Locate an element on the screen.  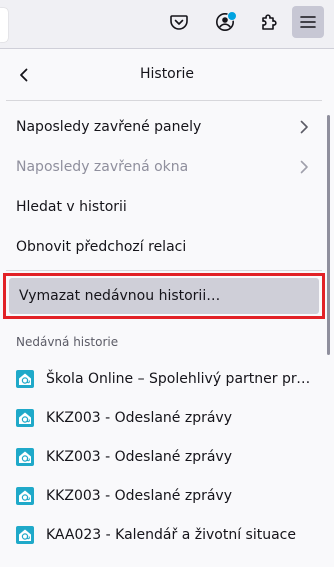
extensions-button is located at coordinates (269, 22).